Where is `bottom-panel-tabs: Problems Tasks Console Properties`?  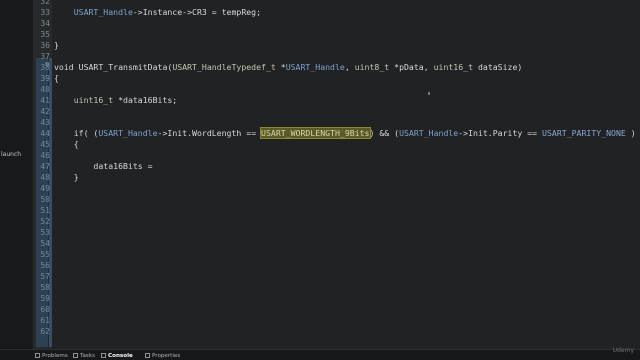
bottom-panel-tabs: Problems Tasks Console Properties is located at coordinates (320, 354).